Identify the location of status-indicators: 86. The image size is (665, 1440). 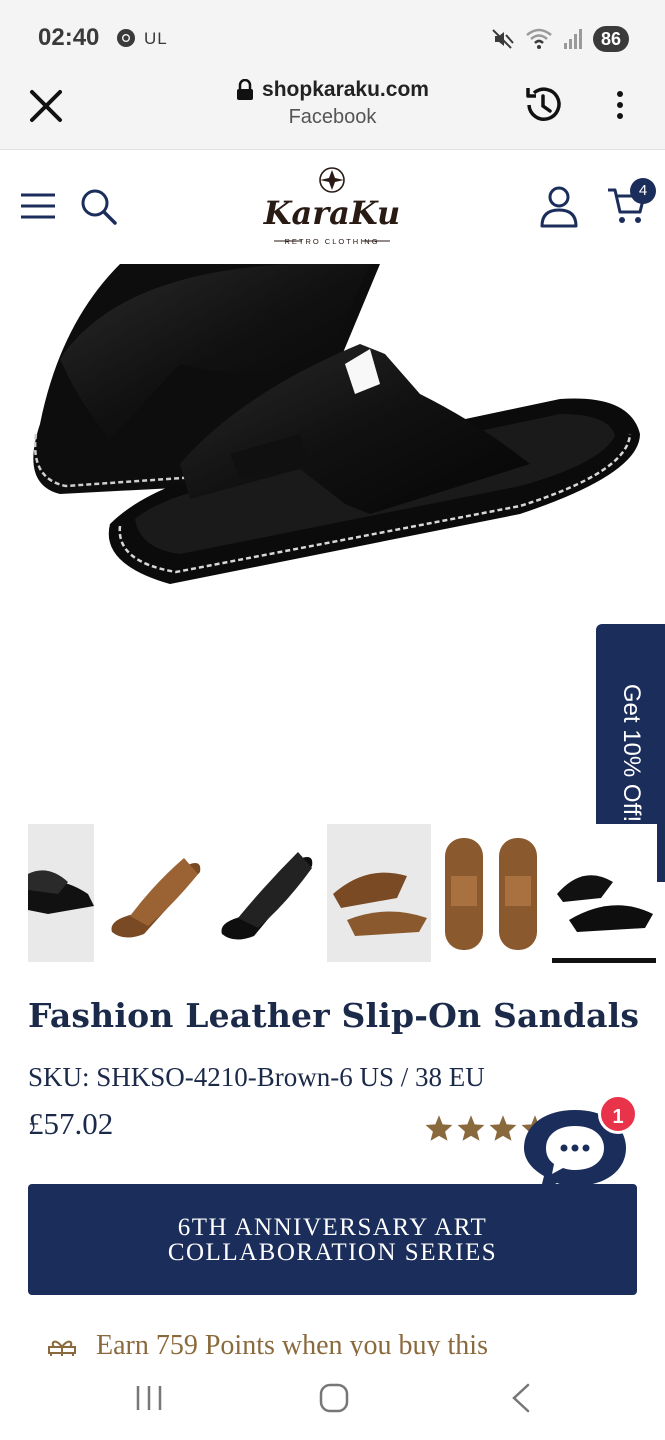
(560, 39).